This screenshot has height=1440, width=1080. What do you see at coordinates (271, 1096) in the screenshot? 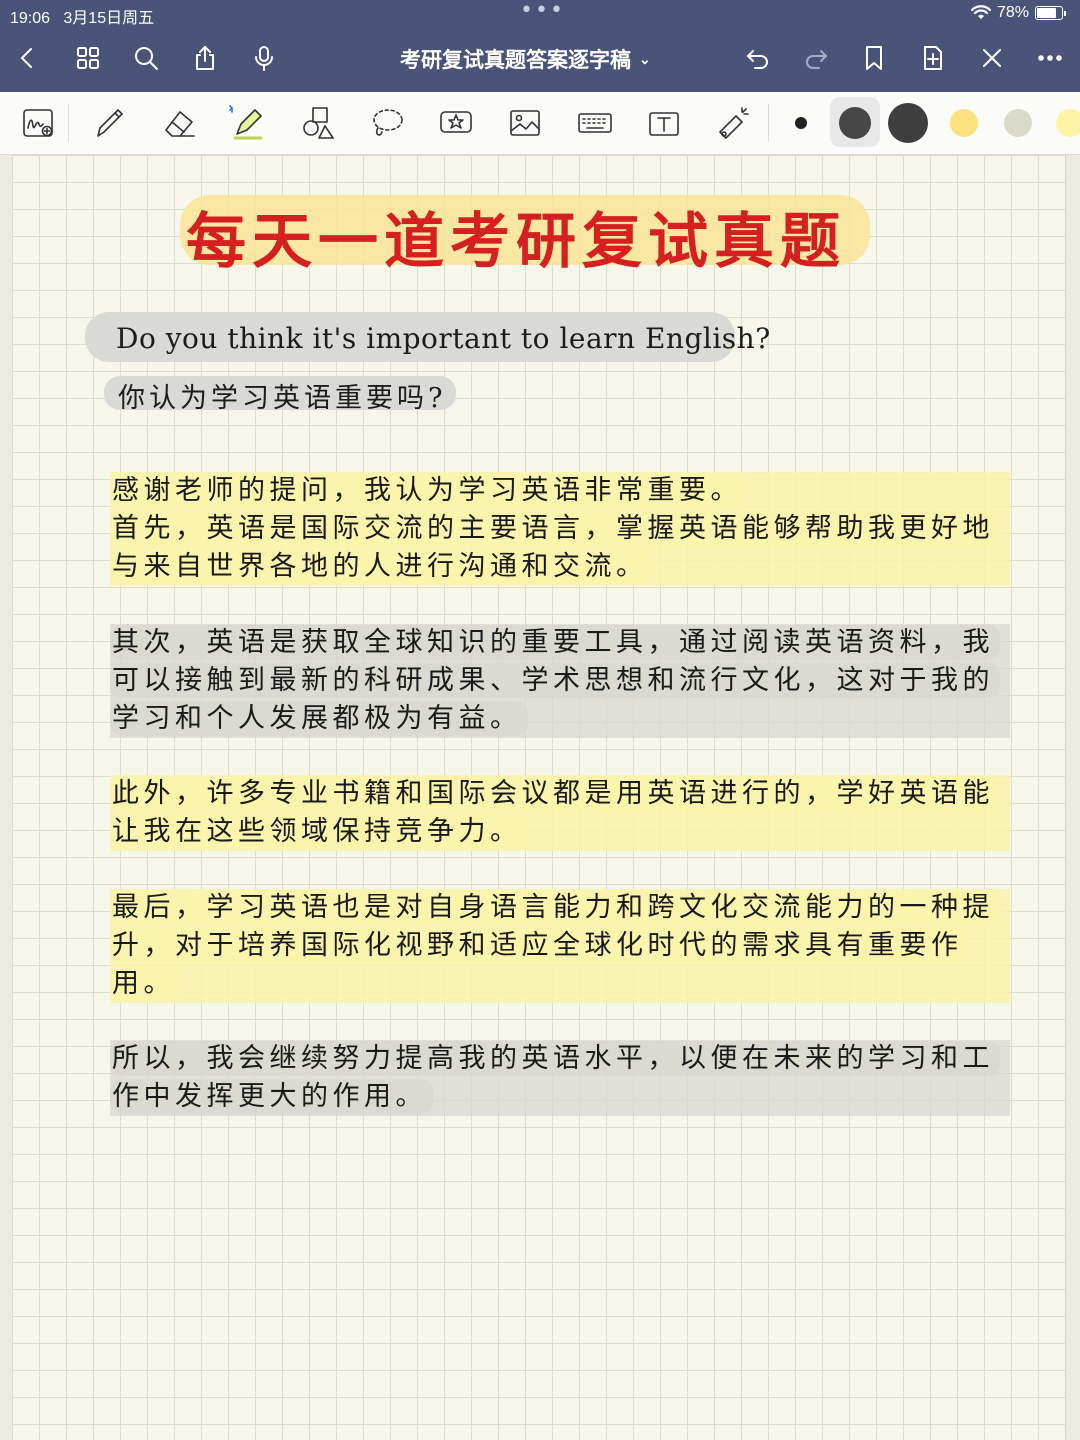
I see `paragraph-line: 作中发挥更大的作用。` at bounding box center [271, 1096].